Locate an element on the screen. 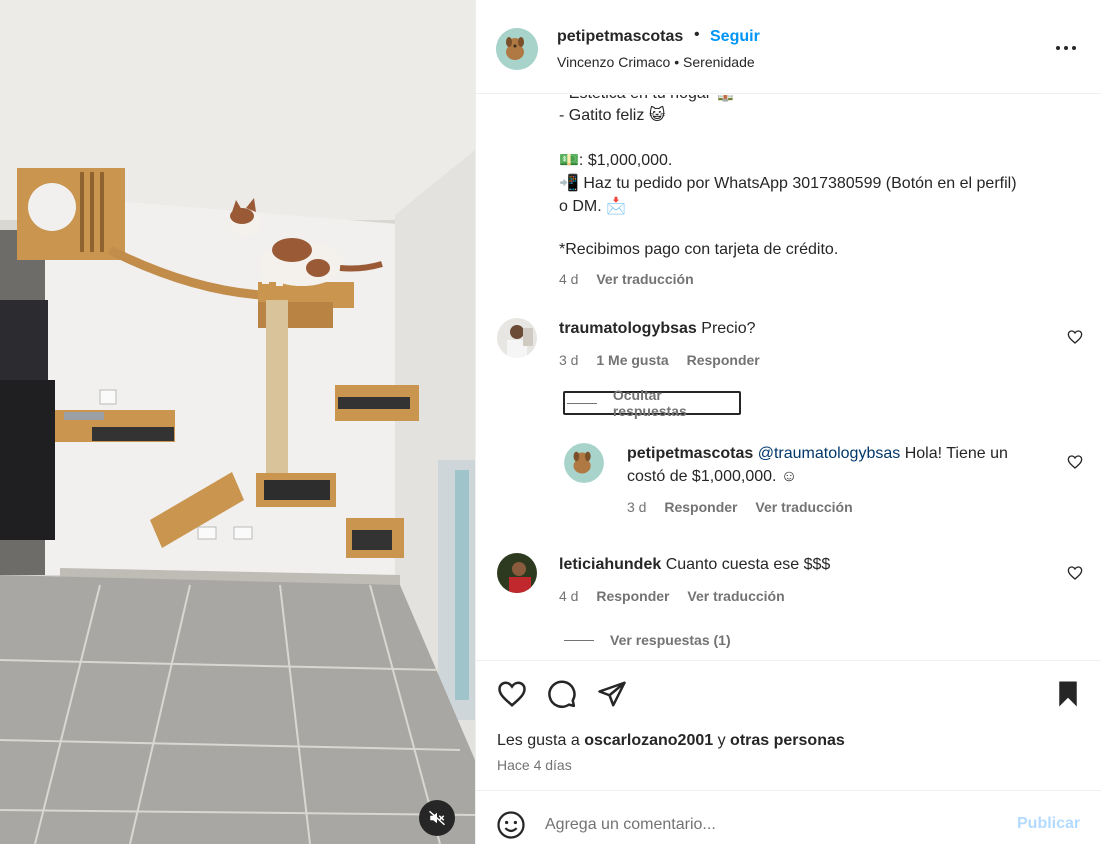  smiley-icon is located at coordinates (511, 825).